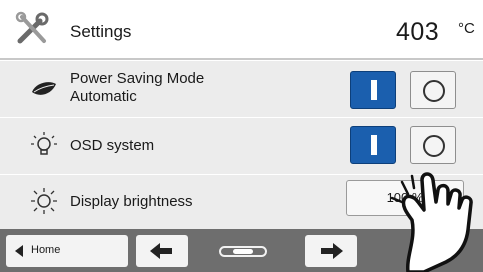 The image size is (483, 272). Describe the element at coordinates (103, 96) in the screenshot. I see `power-saving-label-line2: Automatic` at that location.